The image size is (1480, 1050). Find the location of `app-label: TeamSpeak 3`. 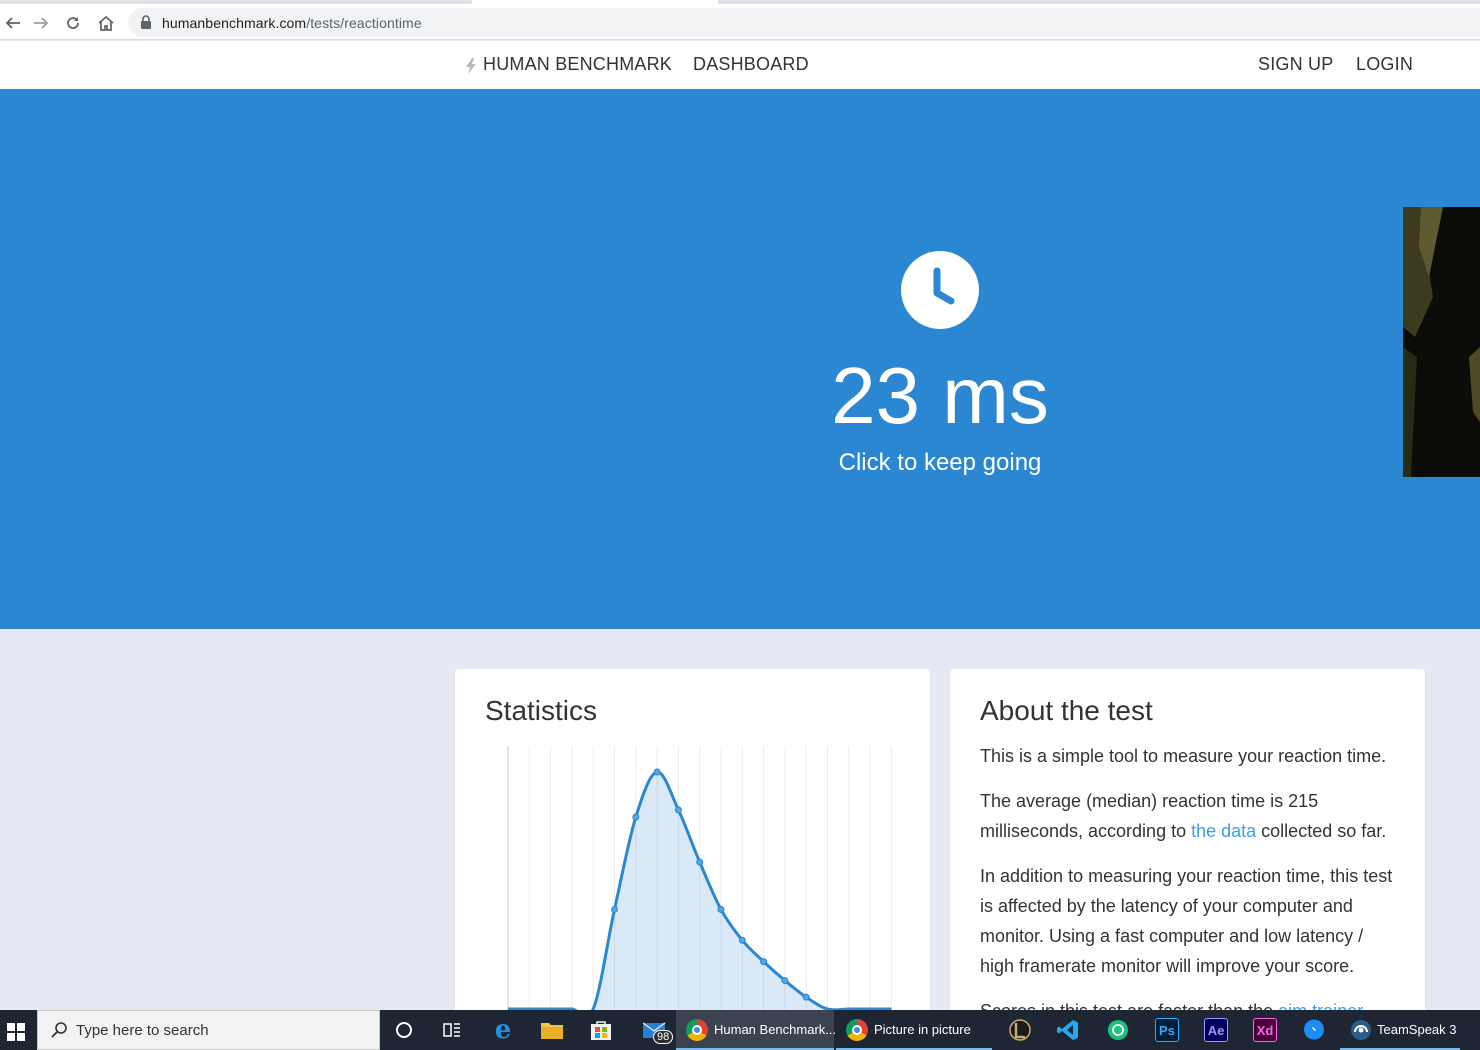

app-label: TeamSpeak 3 is located at coordinates (1417, 1029).